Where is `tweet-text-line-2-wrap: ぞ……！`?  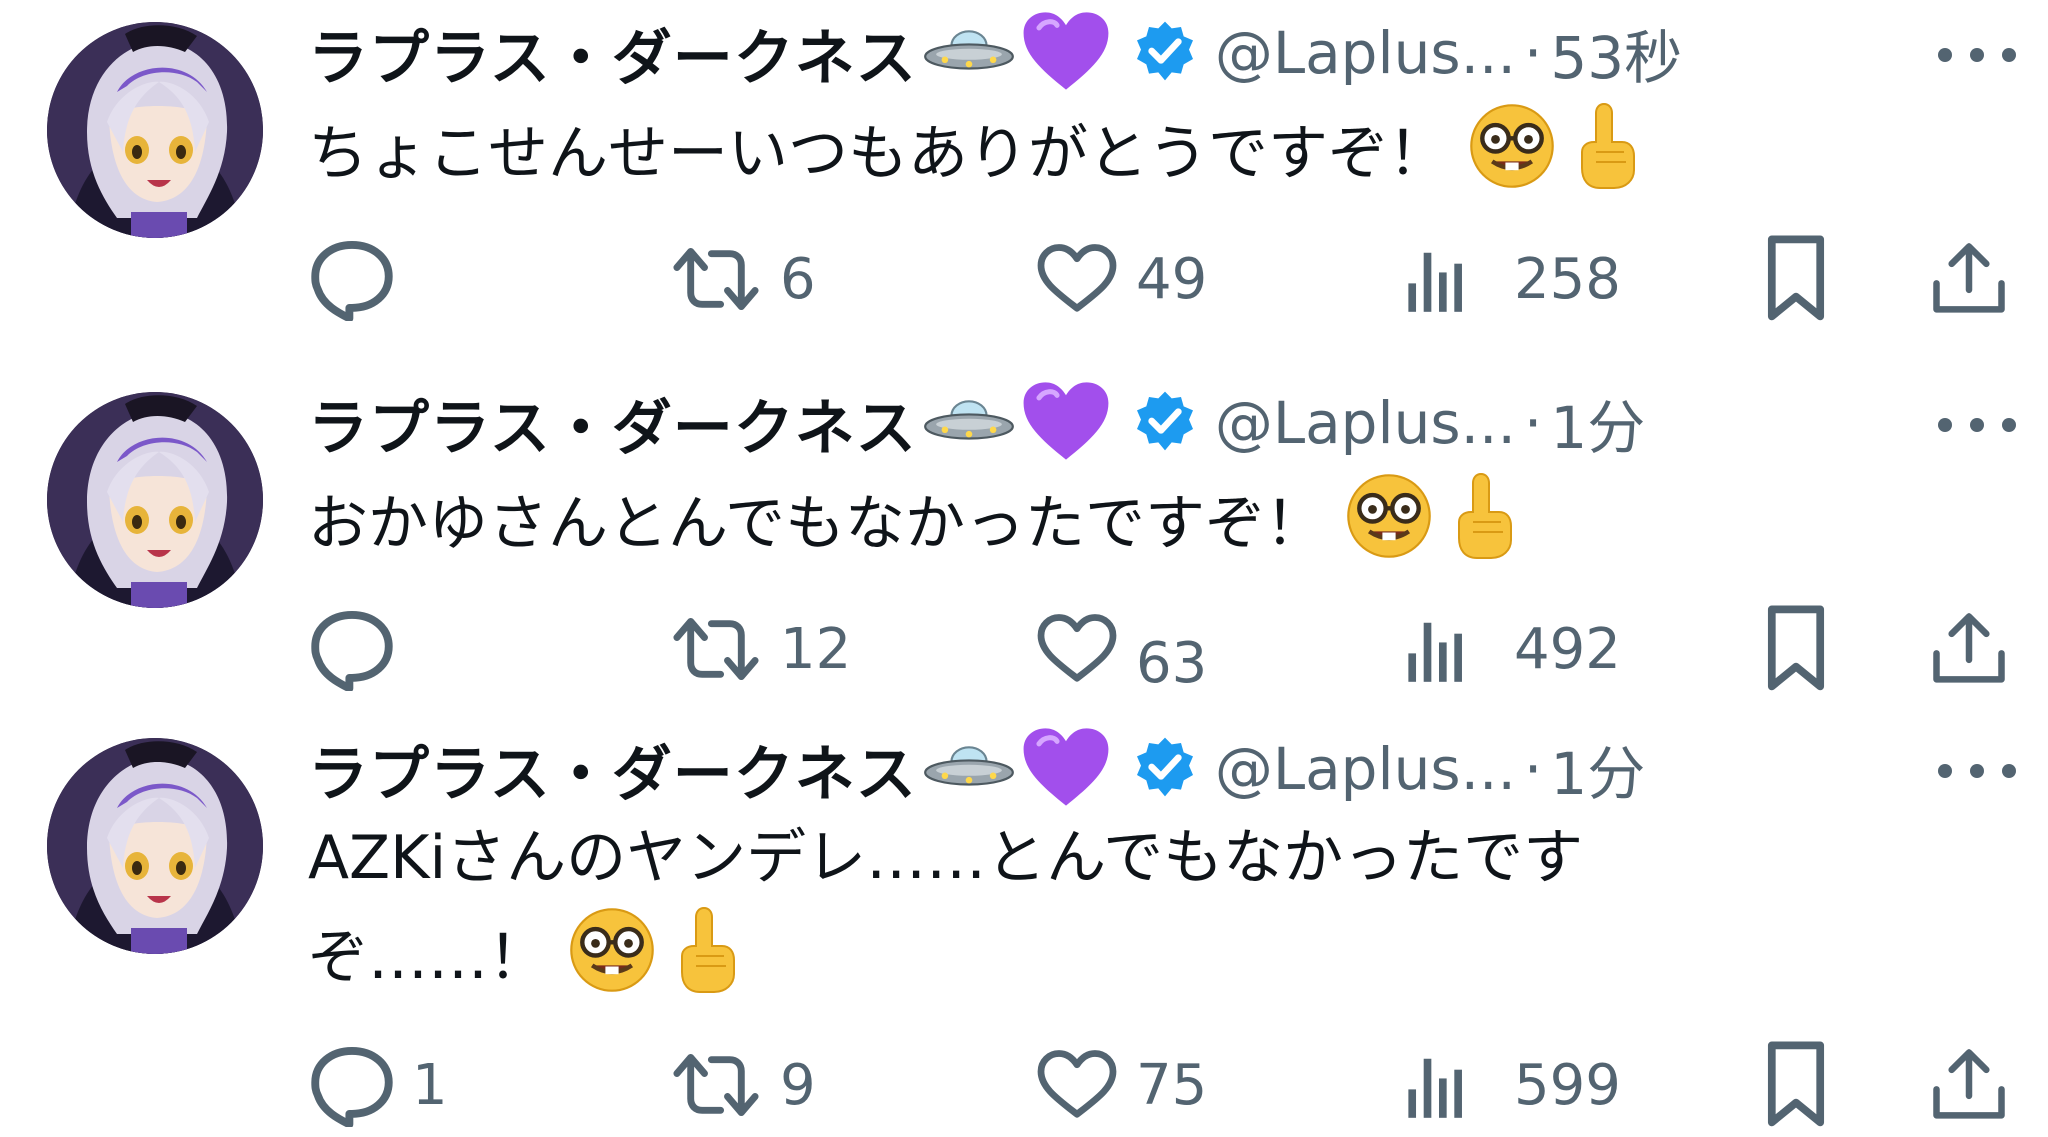 tweet-text-line-2-wrap: ぞ……！ is located at coordinates (1058, 962).